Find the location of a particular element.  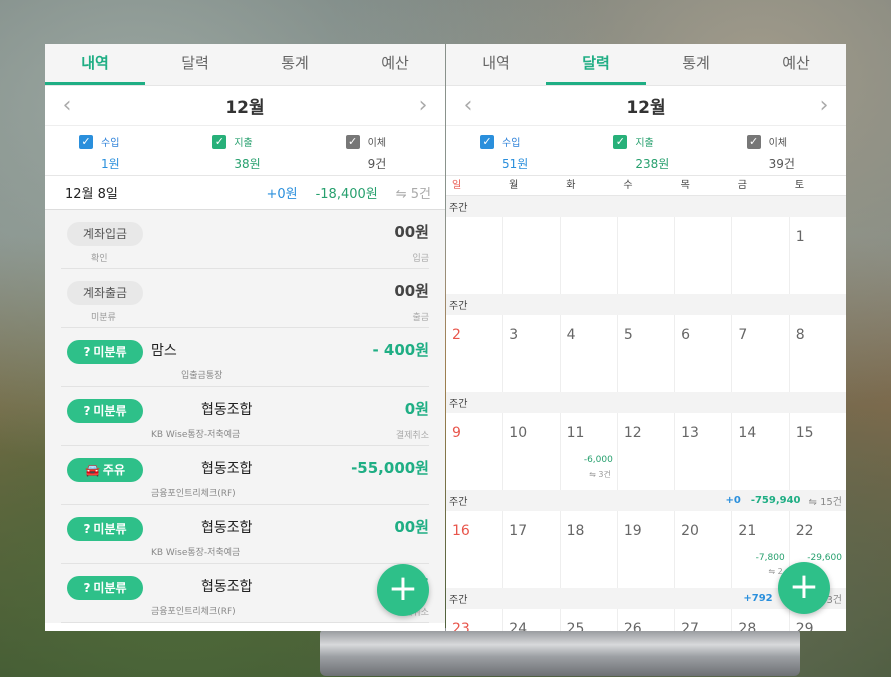

calendar-day: 15 is located at coordinates (818, 451).